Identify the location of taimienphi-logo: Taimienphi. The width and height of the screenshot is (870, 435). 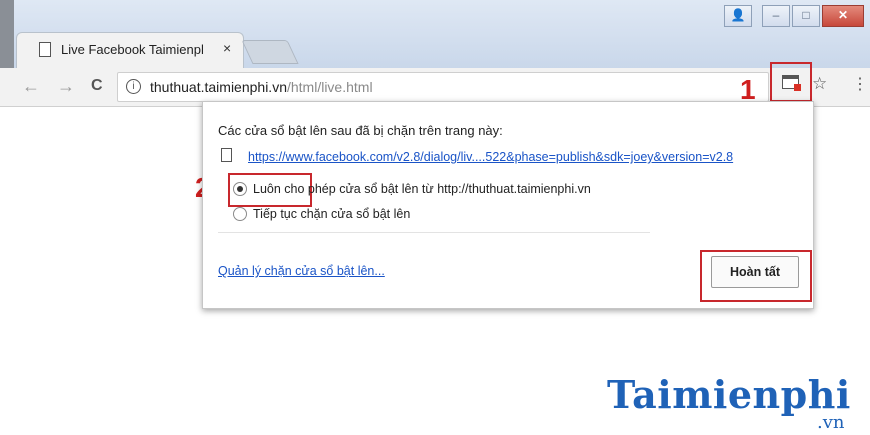
(729, 394).